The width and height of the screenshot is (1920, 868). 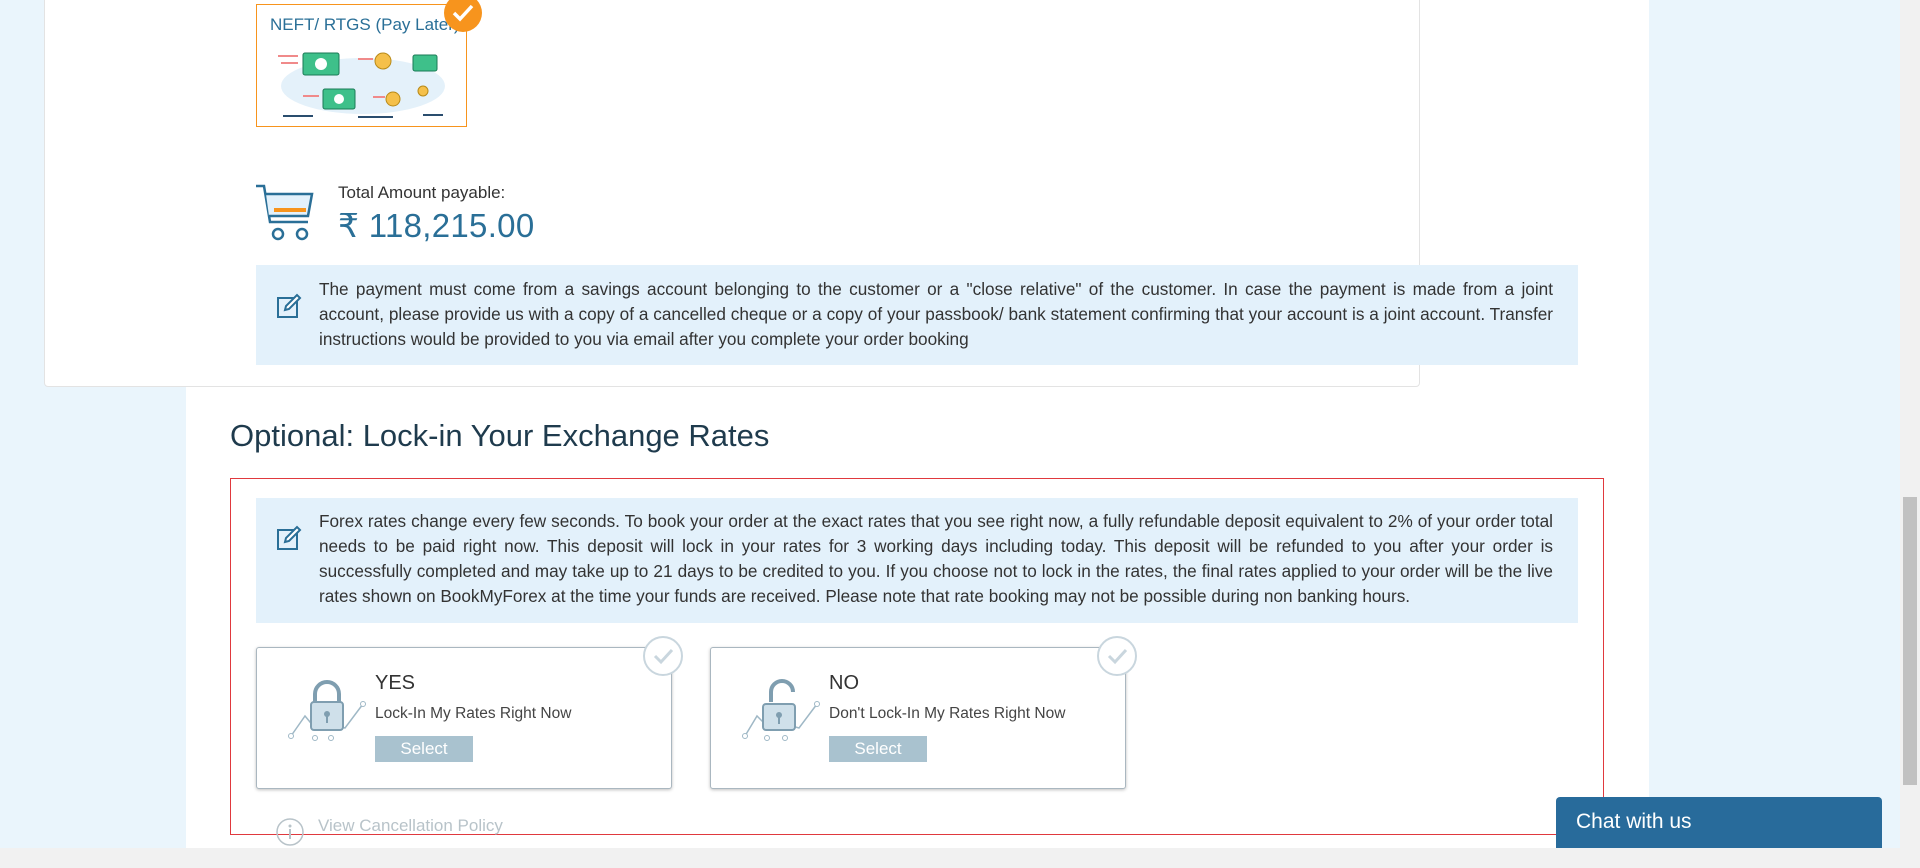 What do you see at coordinates (1910, 641) in the screenshot?
I see `scrollbar-thumb` at bounding box center [1910, 641].